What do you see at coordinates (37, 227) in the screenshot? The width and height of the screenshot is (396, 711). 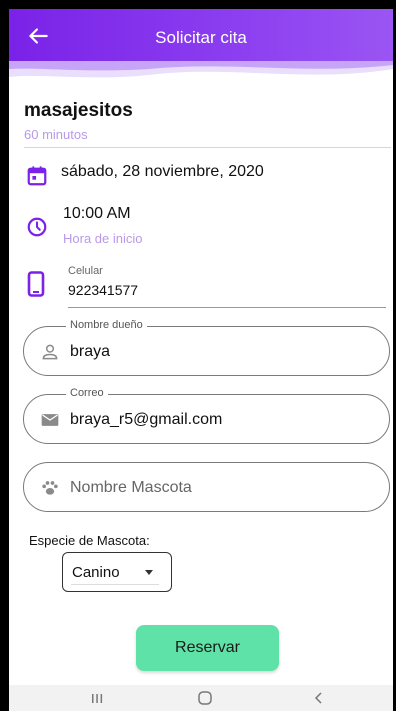 I see `clock-icon` at bounding box center [37, 227].